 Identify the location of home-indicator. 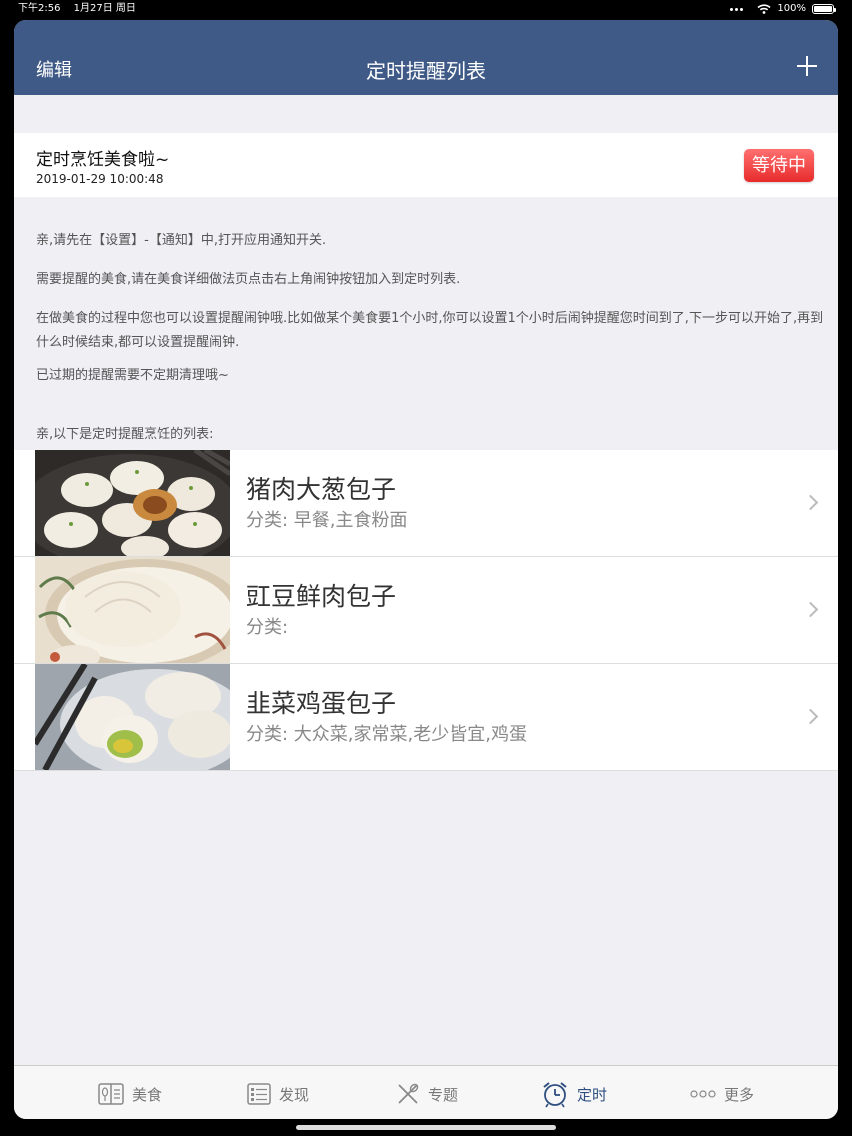
(426, 1127).